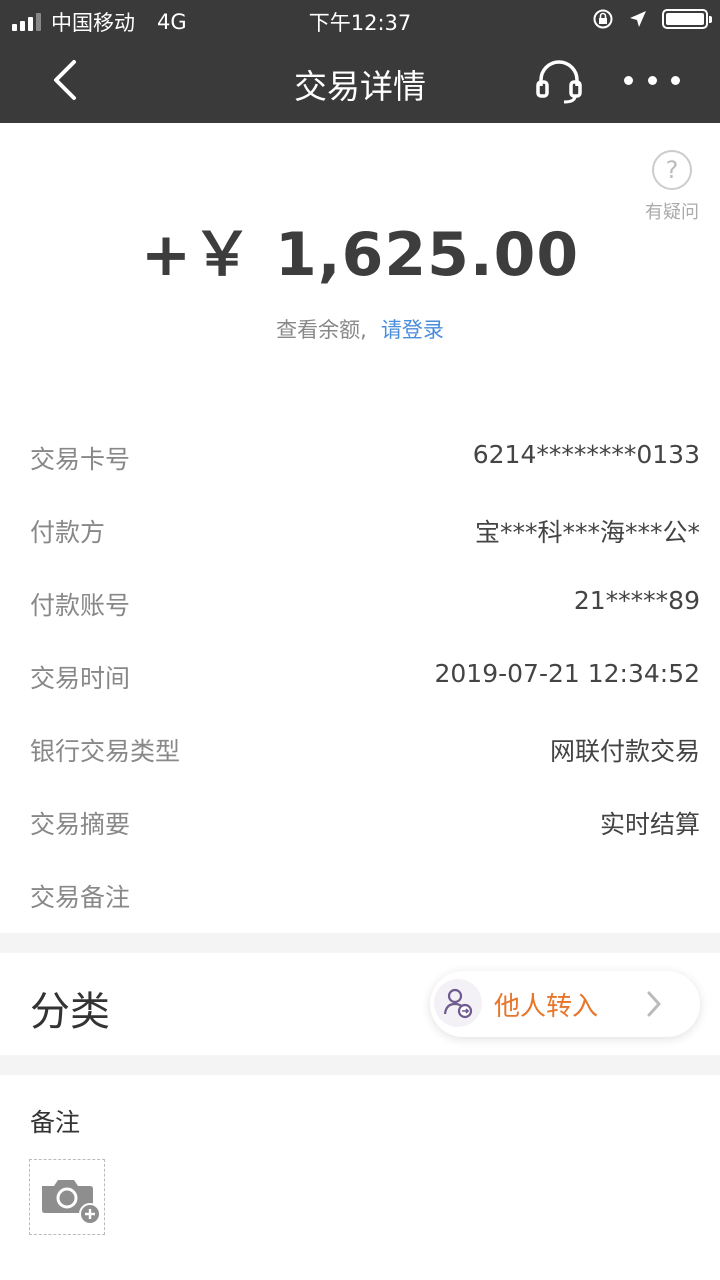 The height and width of the screenshot is (1280, 720). I want to click on camera-add-icon, so click(71, 1202).